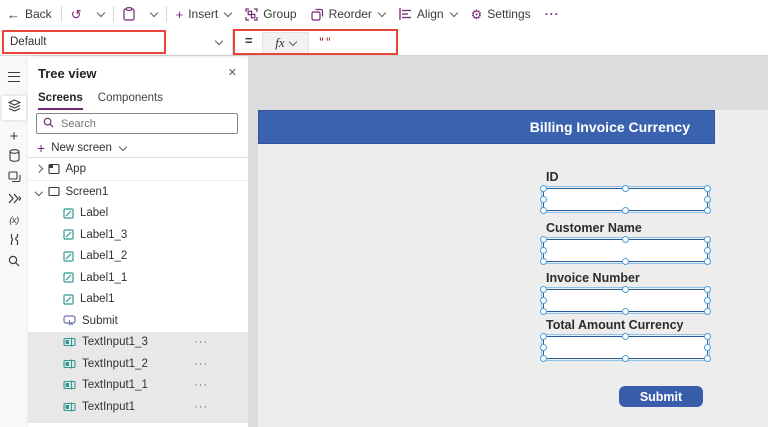 The width and height of the screenshot is (768, 427). What do you see at coordinates (14, 108) in the screenshot?
I see `tree-view-nav-button` at bounding box center [14, 108].